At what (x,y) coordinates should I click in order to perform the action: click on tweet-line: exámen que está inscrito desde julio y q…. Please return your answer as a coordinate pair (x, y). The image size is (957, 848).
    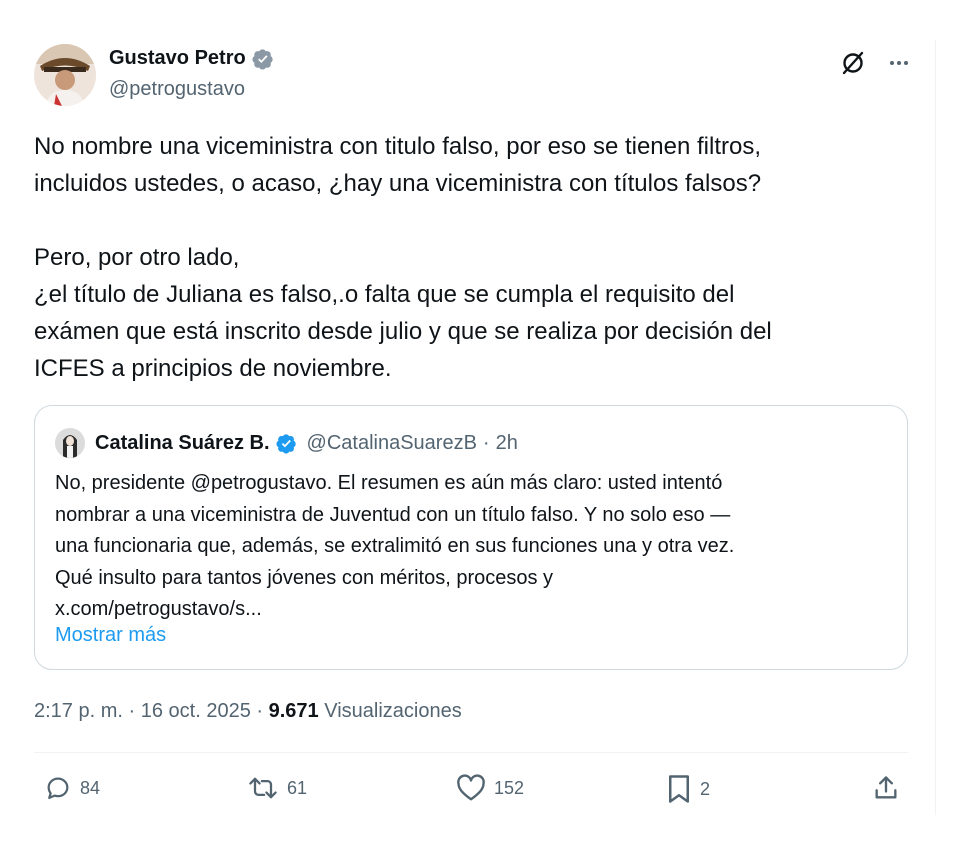
    Looking at the image, I should click on (403, 331).